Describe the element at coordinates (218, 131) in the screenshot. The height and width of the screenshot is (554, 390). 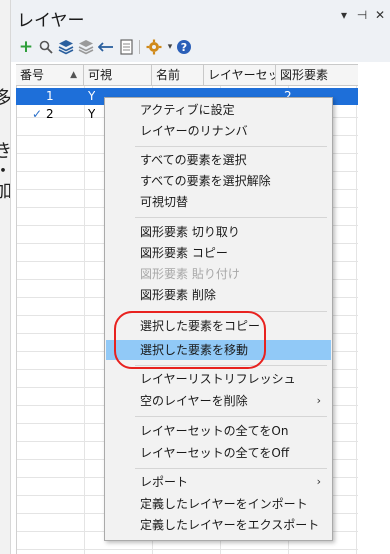
I see `menu-item-renumber-layers: レイヤーのリナンバ` at that location.